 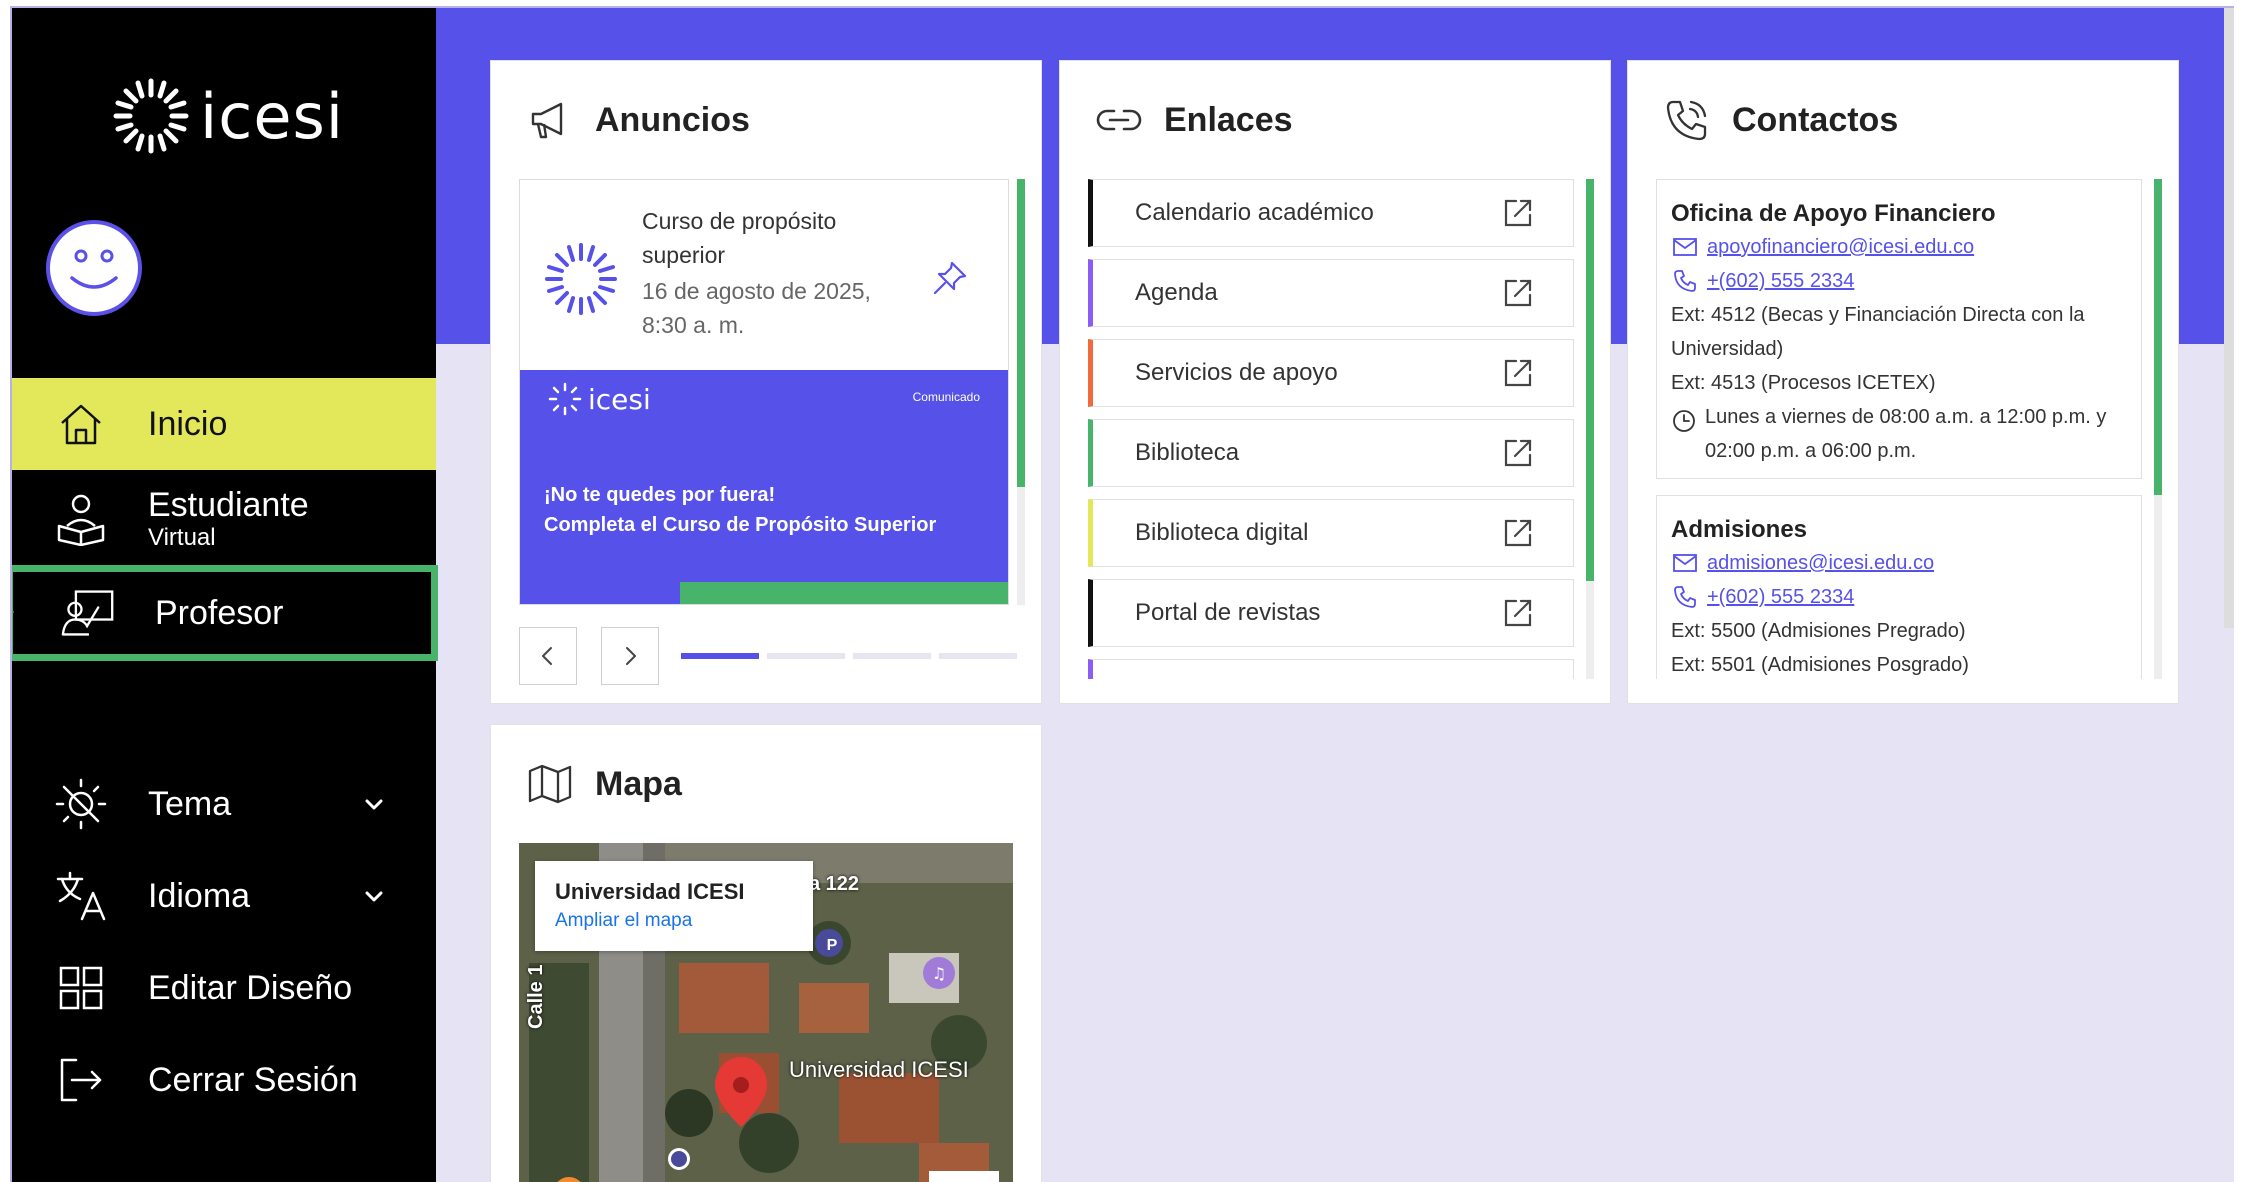 I want to click on svg-text: P, so click(x=832, y=945).